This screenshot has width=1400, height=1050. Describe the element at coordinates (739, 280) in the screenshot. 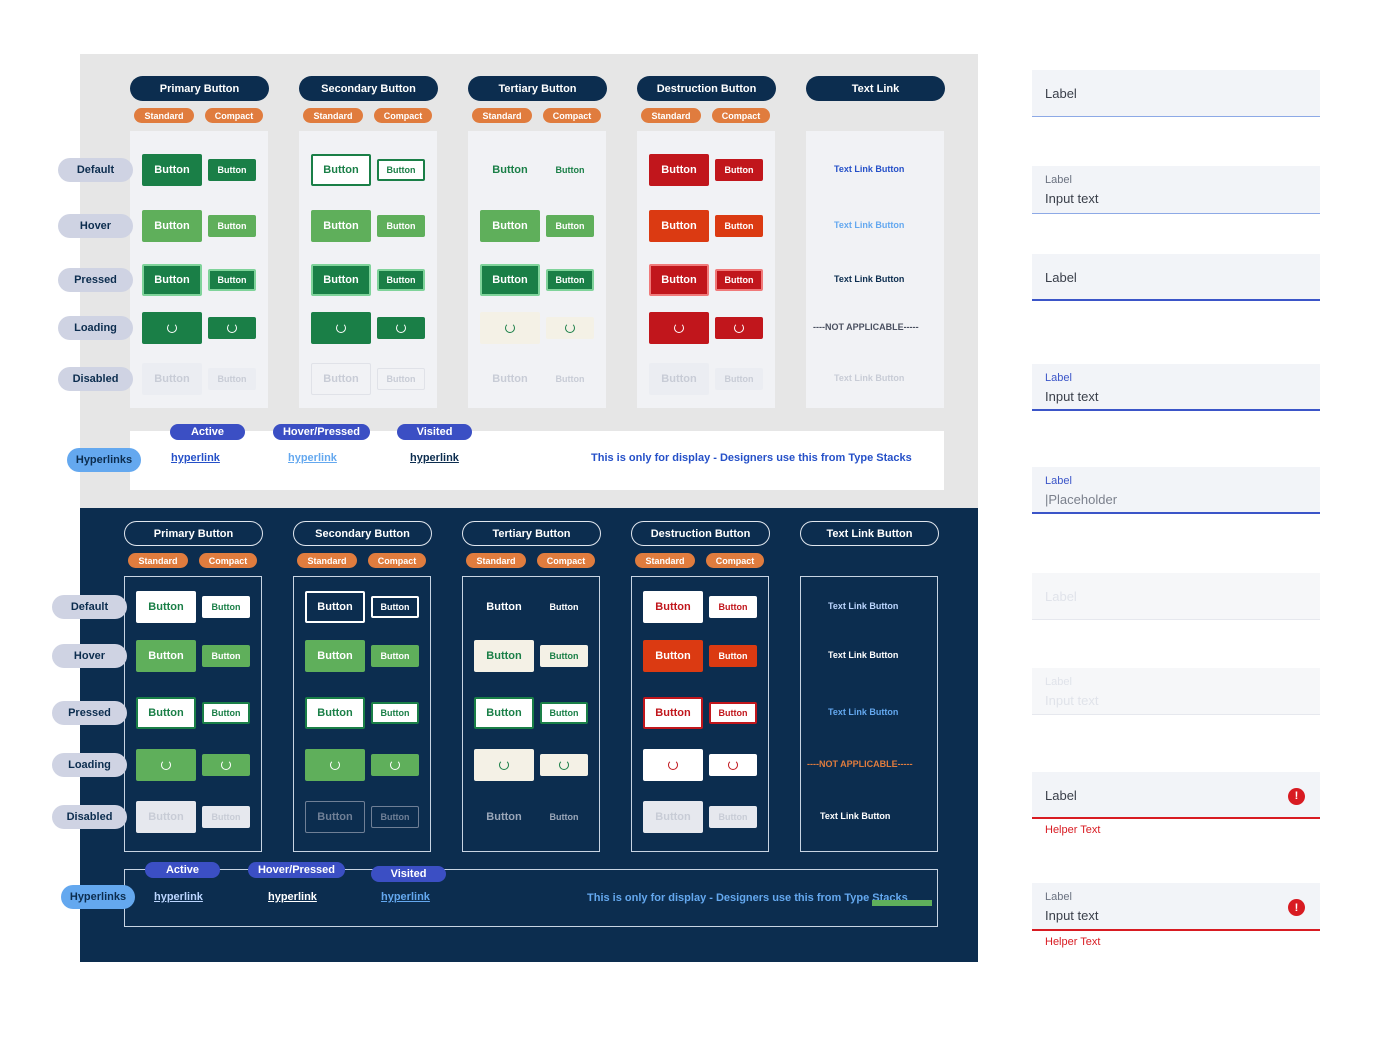

I see `light-destruction-pressed-compact-button: Button` at that location.